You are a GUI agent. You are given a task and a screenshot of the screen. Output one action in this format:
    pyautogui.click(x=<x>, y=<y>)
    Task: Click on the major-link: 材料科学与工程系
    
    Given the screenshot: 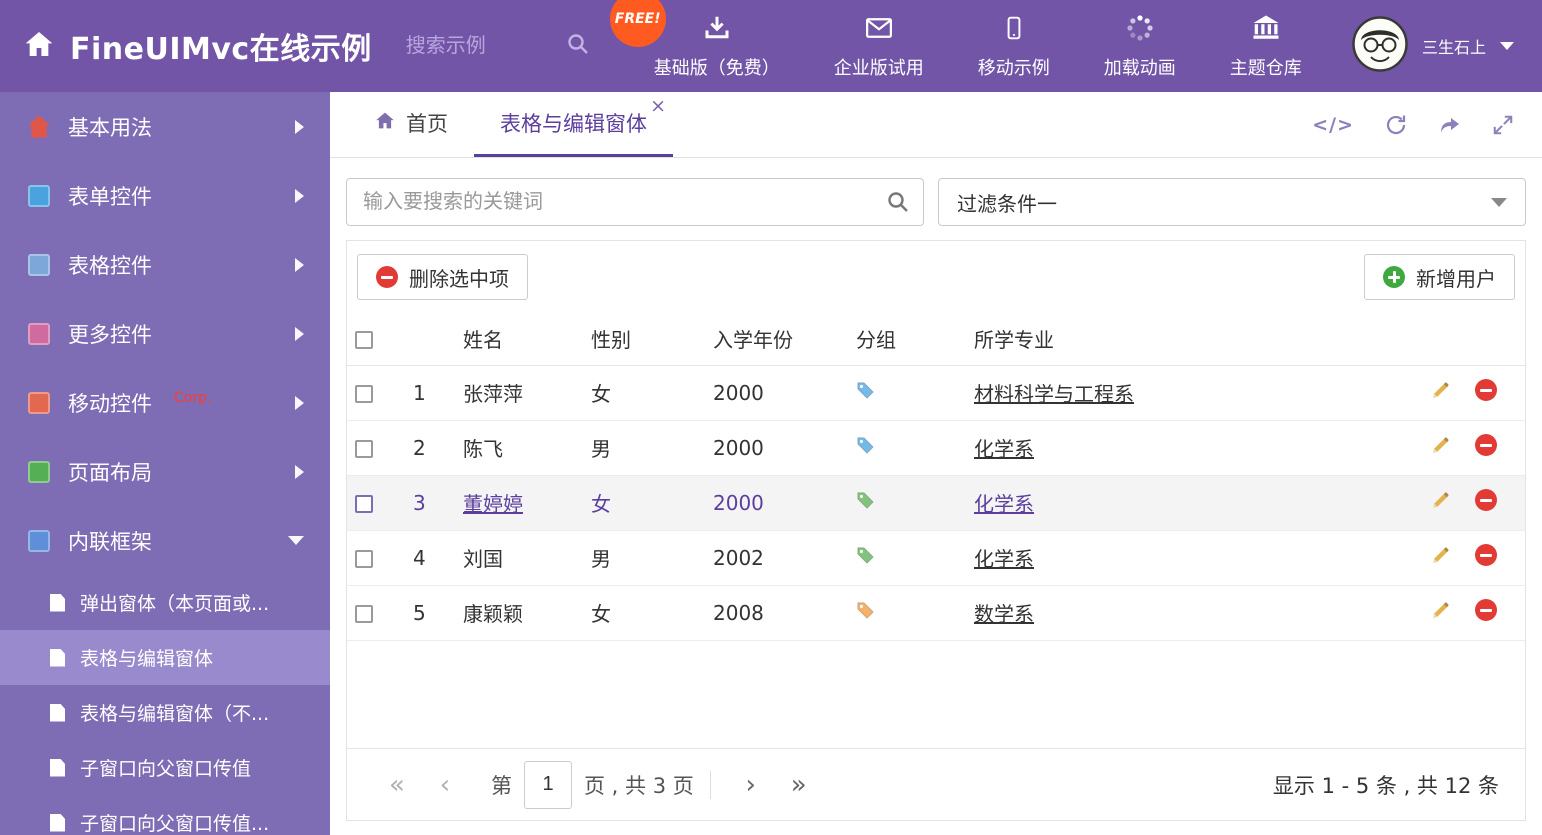 What is the action you would take?
    pyautogui.click(x=1054, y=394)
    